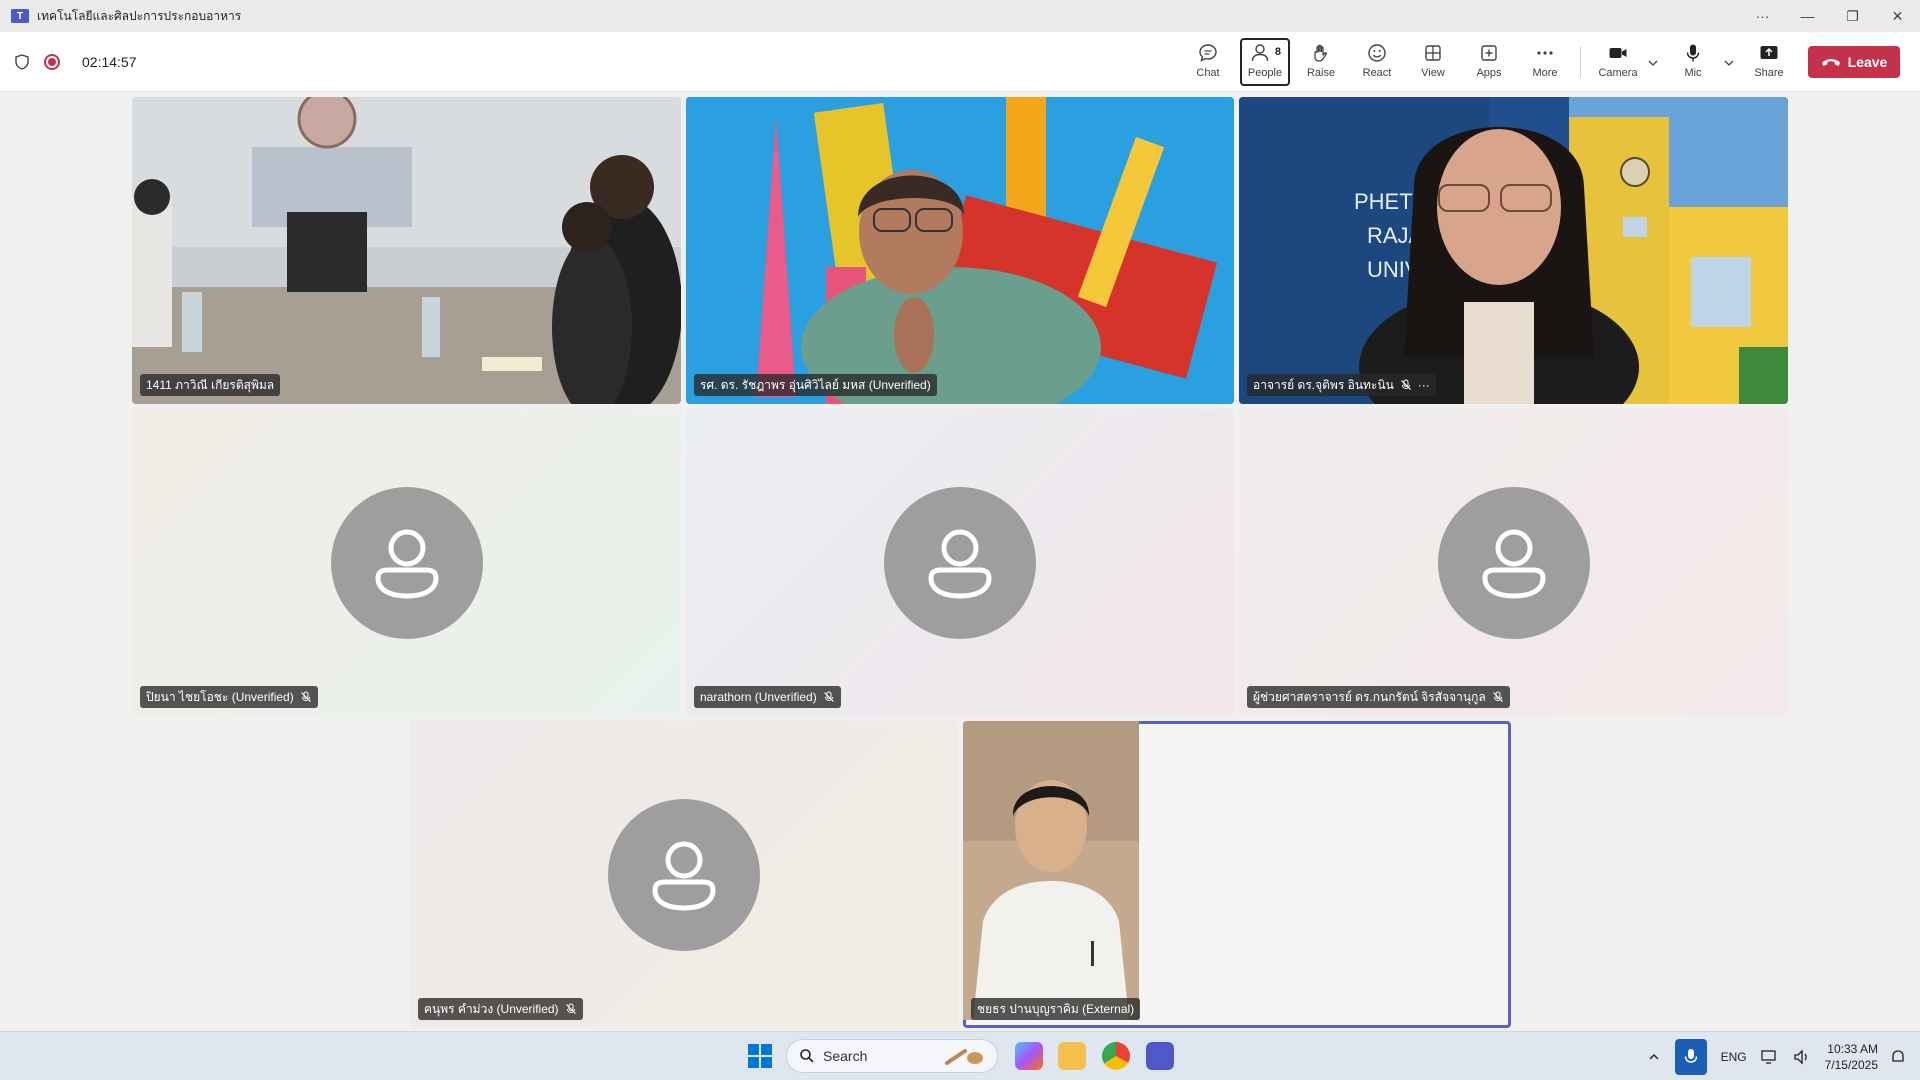  I want to click on share-label: Share, so click(1769, 73).